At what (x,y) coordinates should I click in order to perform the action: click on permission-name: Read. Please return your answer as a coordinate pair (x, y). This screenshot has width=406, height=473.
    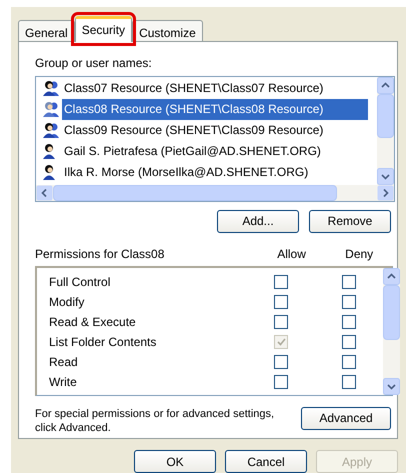
    Looking at the image, I should click on (64, 362).